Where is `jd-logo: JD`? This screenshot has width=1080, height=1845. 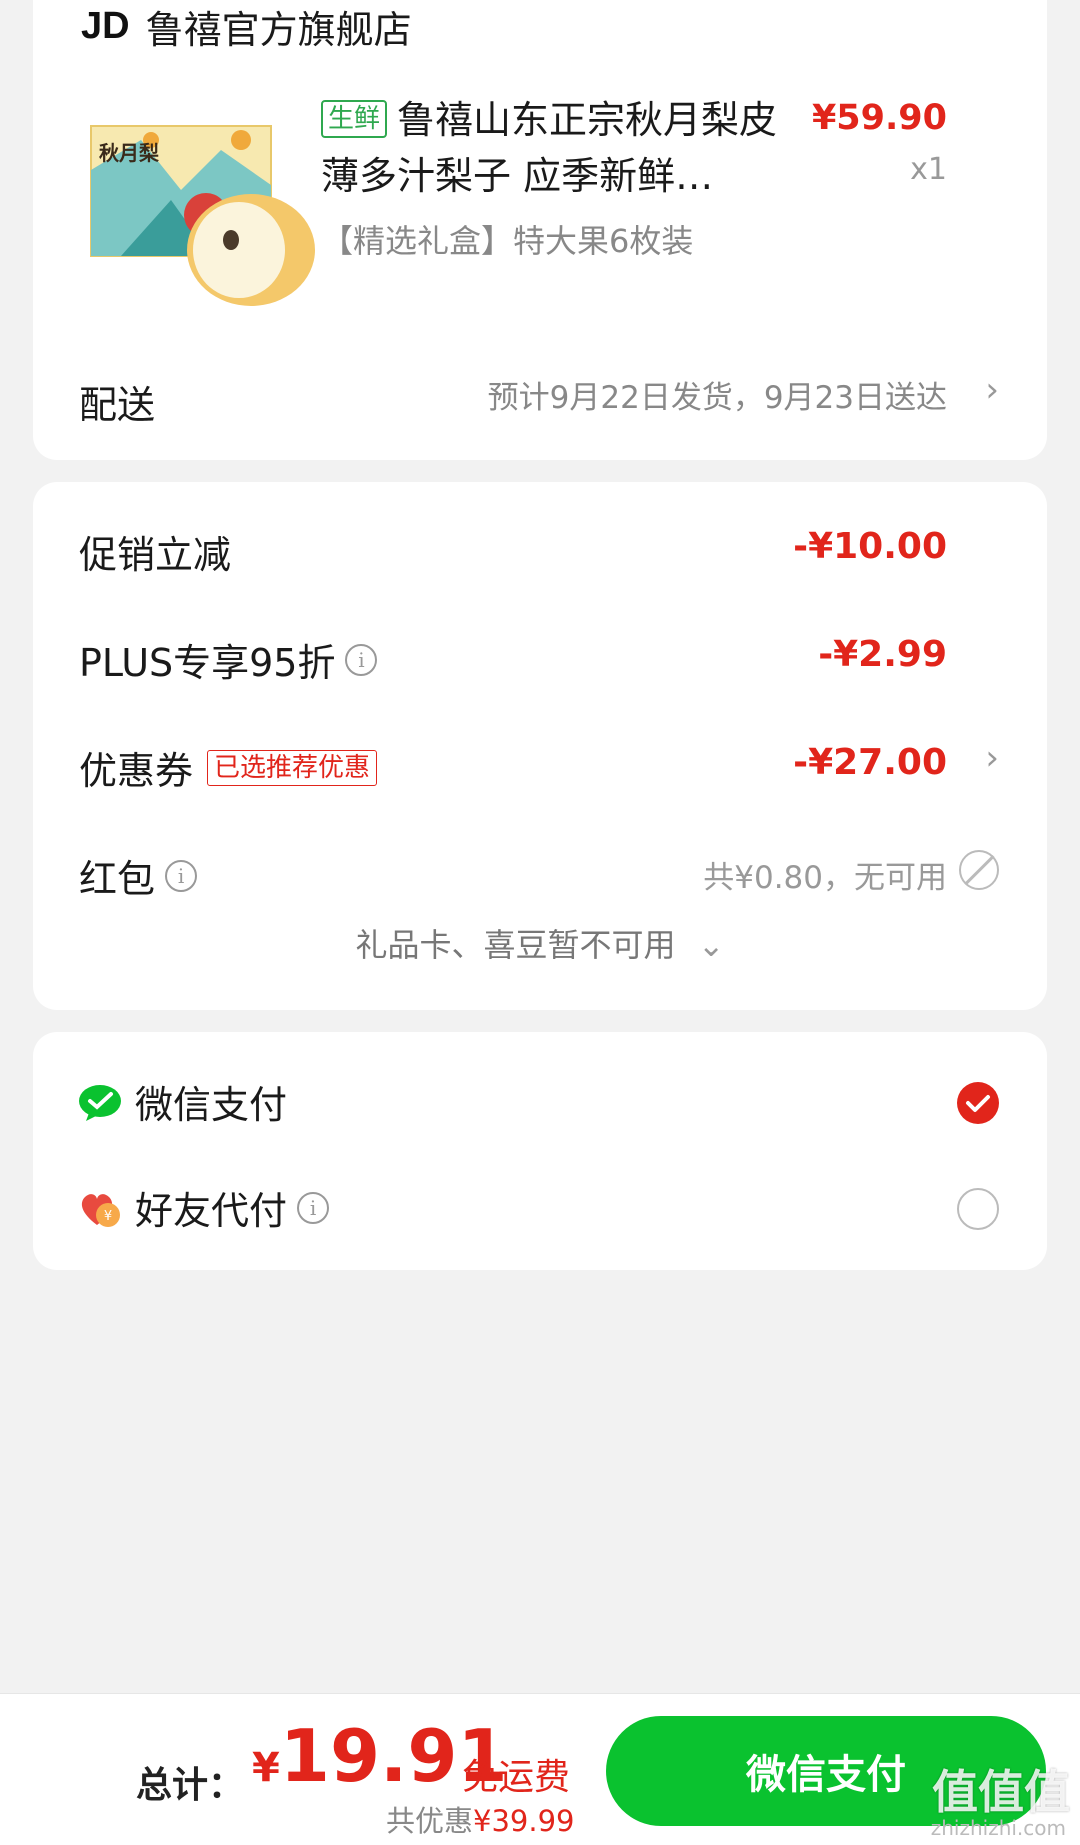
jd-logo: JD is located at coordinates (105, 25).